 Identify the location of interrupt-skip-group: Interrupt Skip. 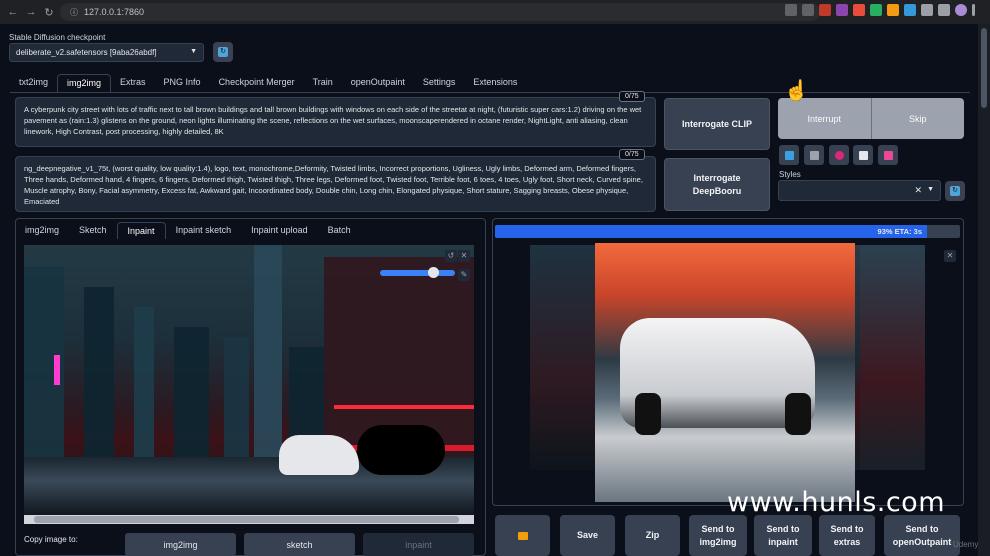
(871, 118).